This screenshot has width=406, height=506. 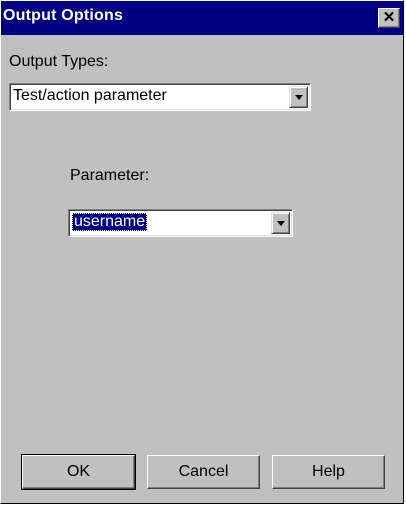 I want to click on parameter-value: username, so click(x=110, y=222).